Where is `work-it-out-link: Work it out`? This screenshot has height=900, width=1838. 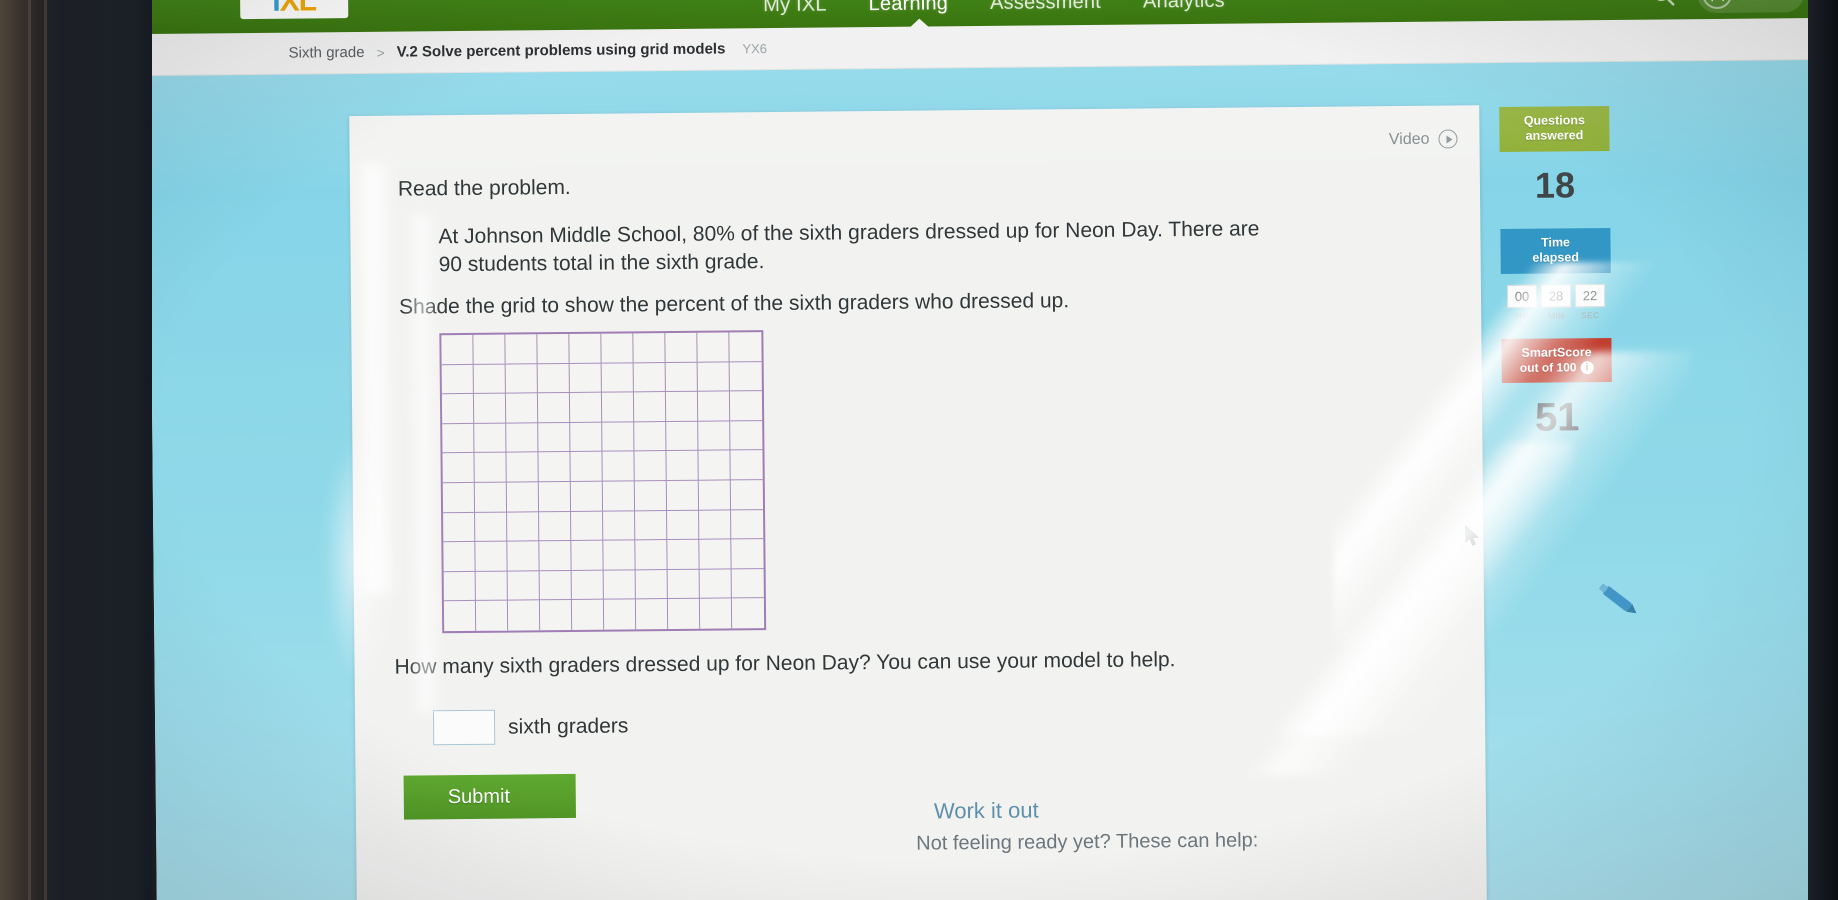 work-it-out-link: Work it out is located at coordinates (986, 810).